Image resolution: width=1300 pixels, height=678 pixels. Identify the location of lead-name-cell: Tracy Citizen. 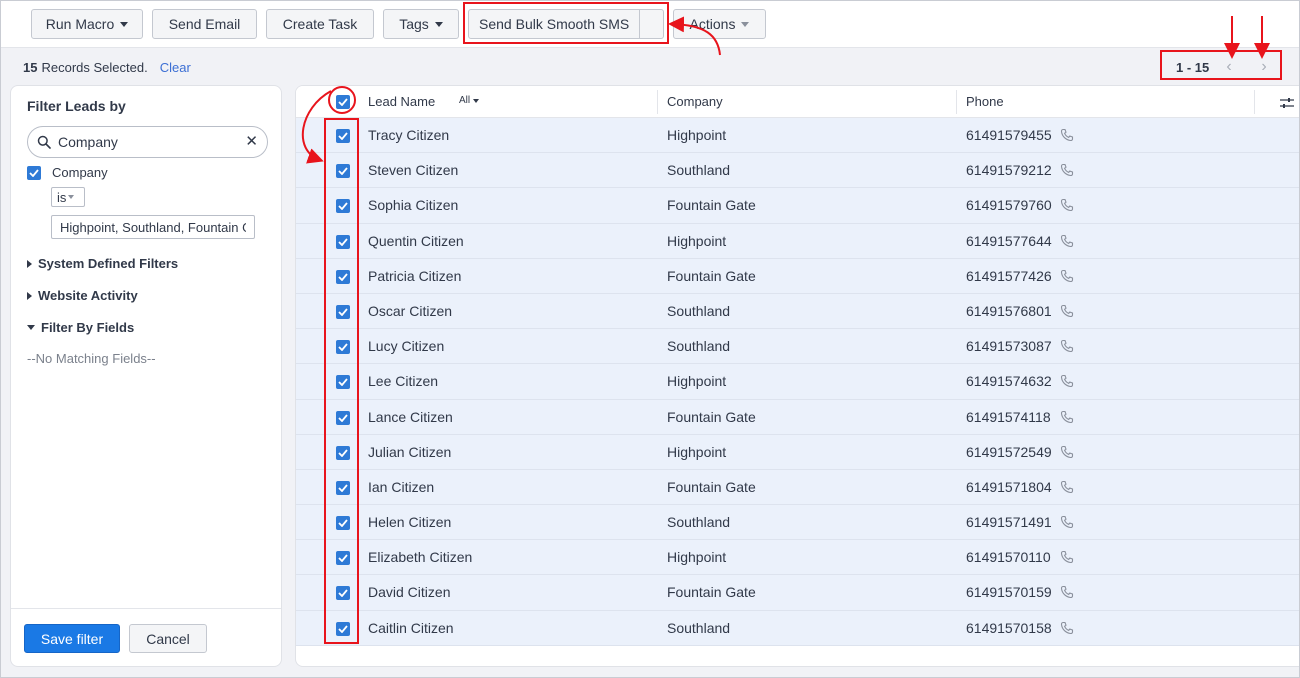
(408, 135).